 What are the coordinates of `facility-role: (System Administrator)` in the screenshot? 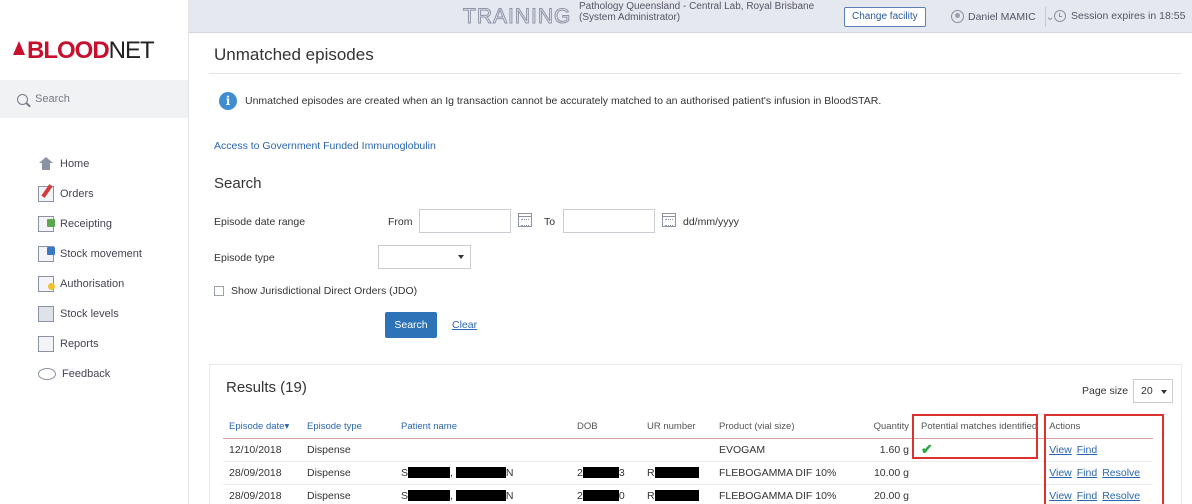 It's located at (630, 17).